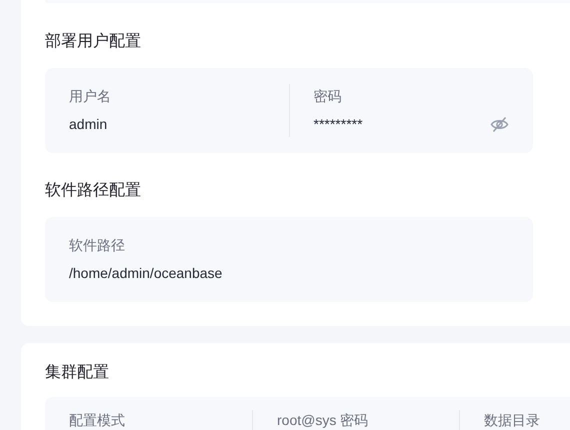 Image resolution: width=570 pixels, height=430 pixels. What do you see at coordinates (499, 124) in the screenshot?
I see `eye-slash-icon` at bounding box center [499, 124].